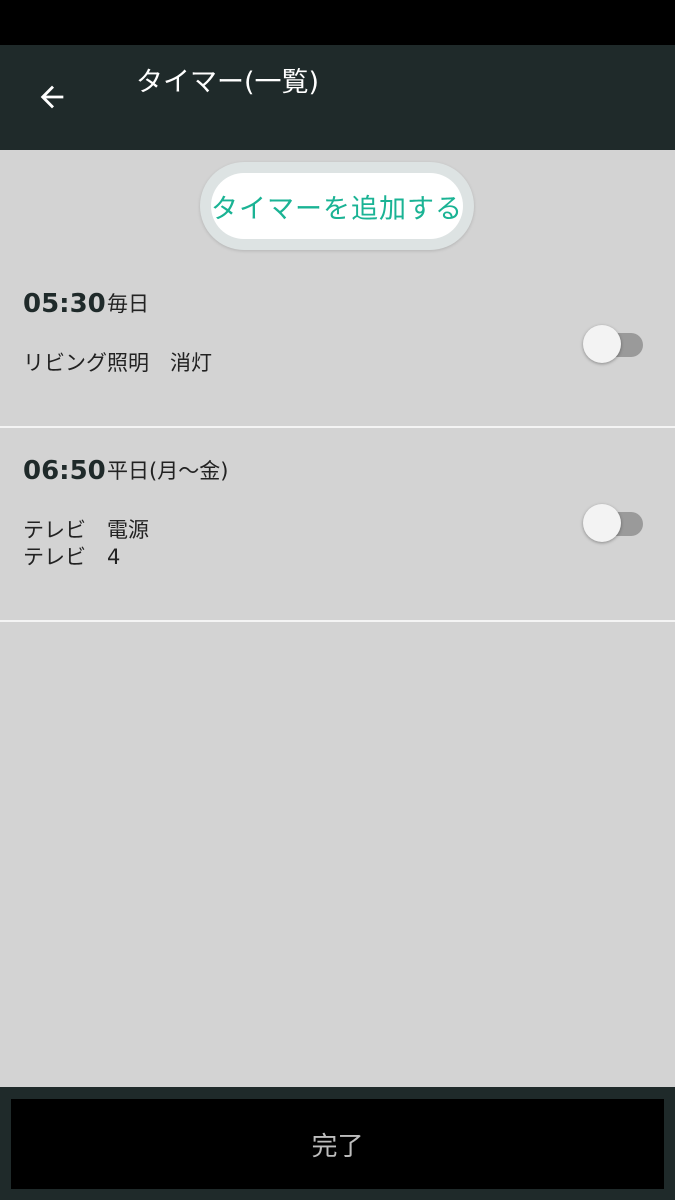  What do you see at coordinates (117, 363) in the screenshot?
I see `timer-action: リビング照明 消灯` at bounding box center [117, 363].